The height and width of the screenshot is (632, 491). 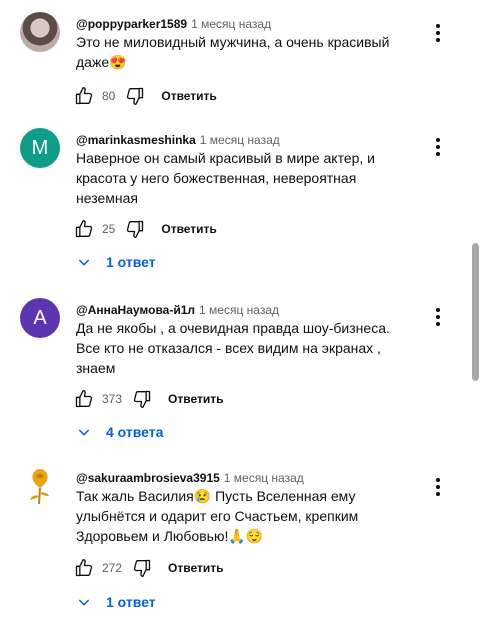 I want to click on view-replies-button: 4 ответа, so click(x=119, y=432).